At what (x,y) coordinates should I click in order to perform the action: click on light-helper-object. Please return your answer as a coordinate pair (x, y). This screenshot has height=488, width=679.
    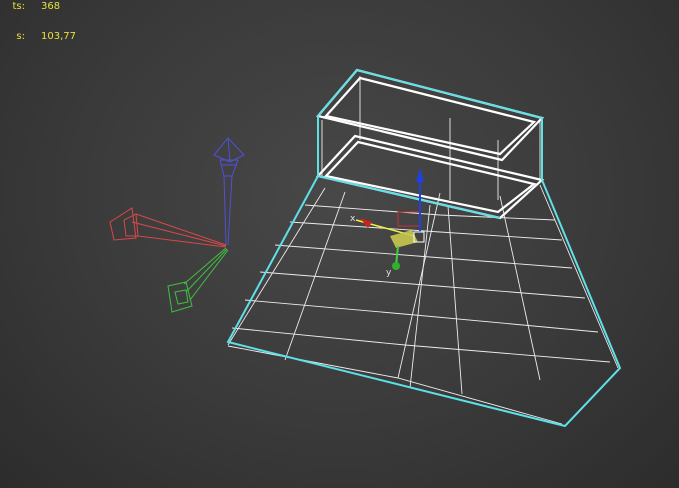
    Looking at the image, I should click on (177, 225).